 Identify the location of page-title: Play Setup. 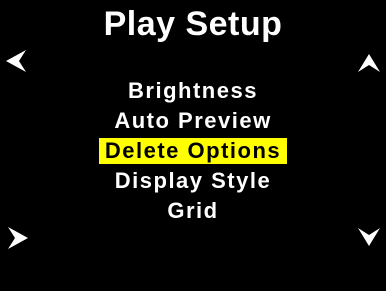
(193, 24).